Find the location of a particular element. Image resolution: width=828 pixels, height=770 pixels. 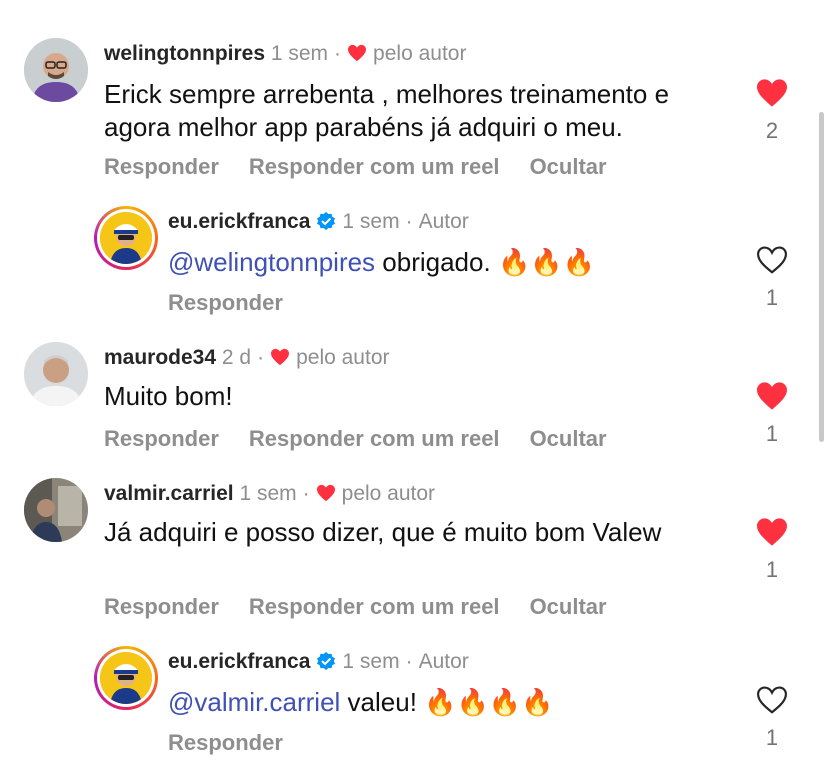

fire-emoji: 🔥🔥🔥🔥 is located at coordinates (489, 703).